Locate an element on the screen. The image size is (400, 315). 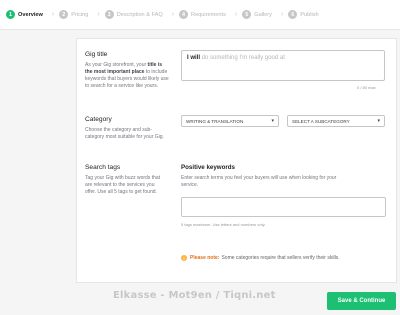
step-requirements: 4 Requirements is located at coordinates (202, 14).